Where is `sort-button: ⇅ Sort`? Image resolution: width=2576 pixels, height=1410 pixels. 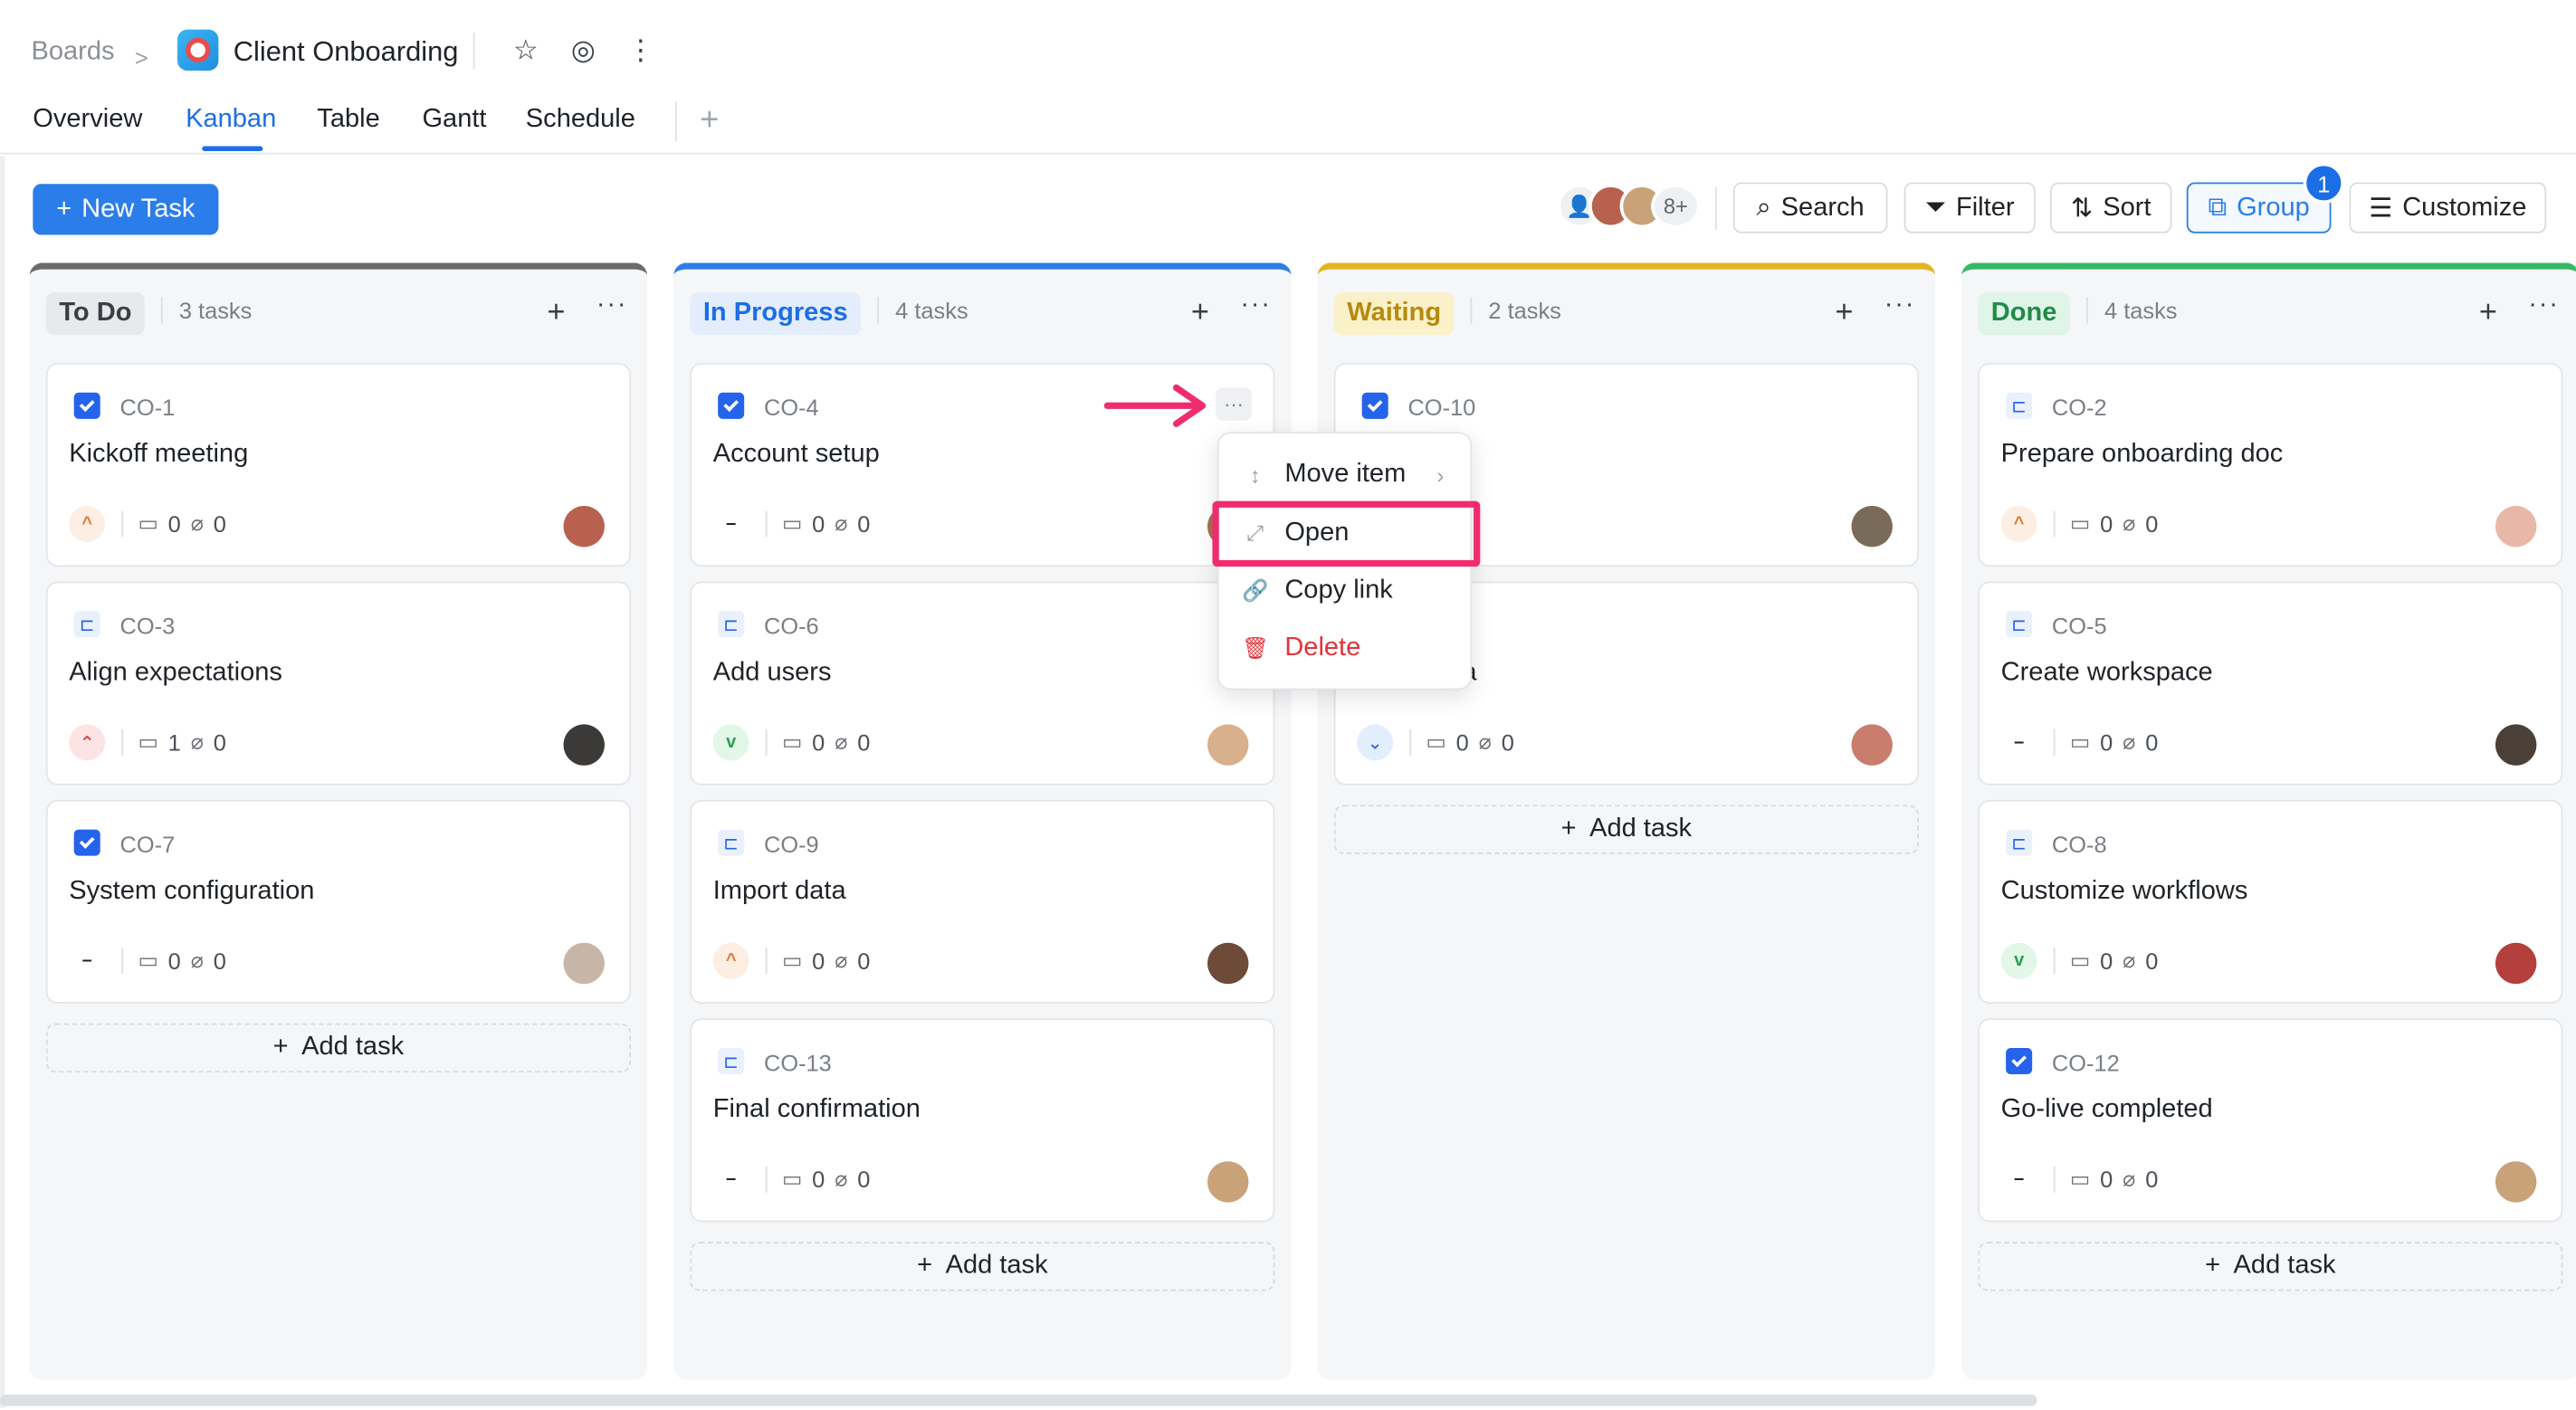 sort-button: ⇅ Sort is located at coordinates (2111, 207).